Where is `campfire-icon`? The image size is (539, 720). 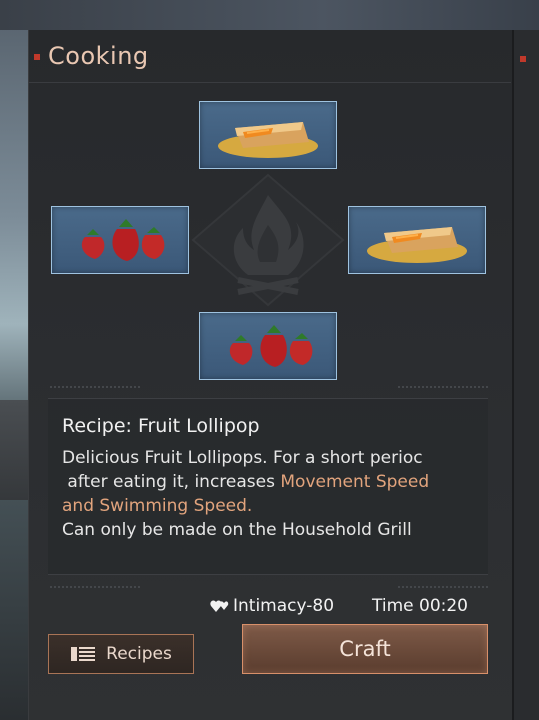
campfire-icon is located at coordinates (268, 240).